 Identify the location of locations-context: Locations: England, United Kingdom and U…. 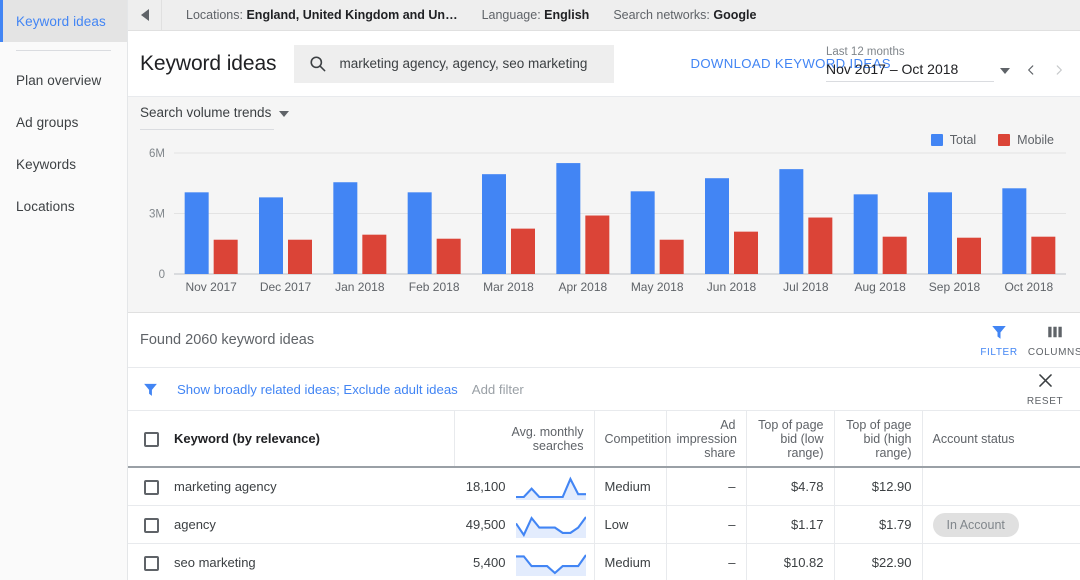
(322, 15).